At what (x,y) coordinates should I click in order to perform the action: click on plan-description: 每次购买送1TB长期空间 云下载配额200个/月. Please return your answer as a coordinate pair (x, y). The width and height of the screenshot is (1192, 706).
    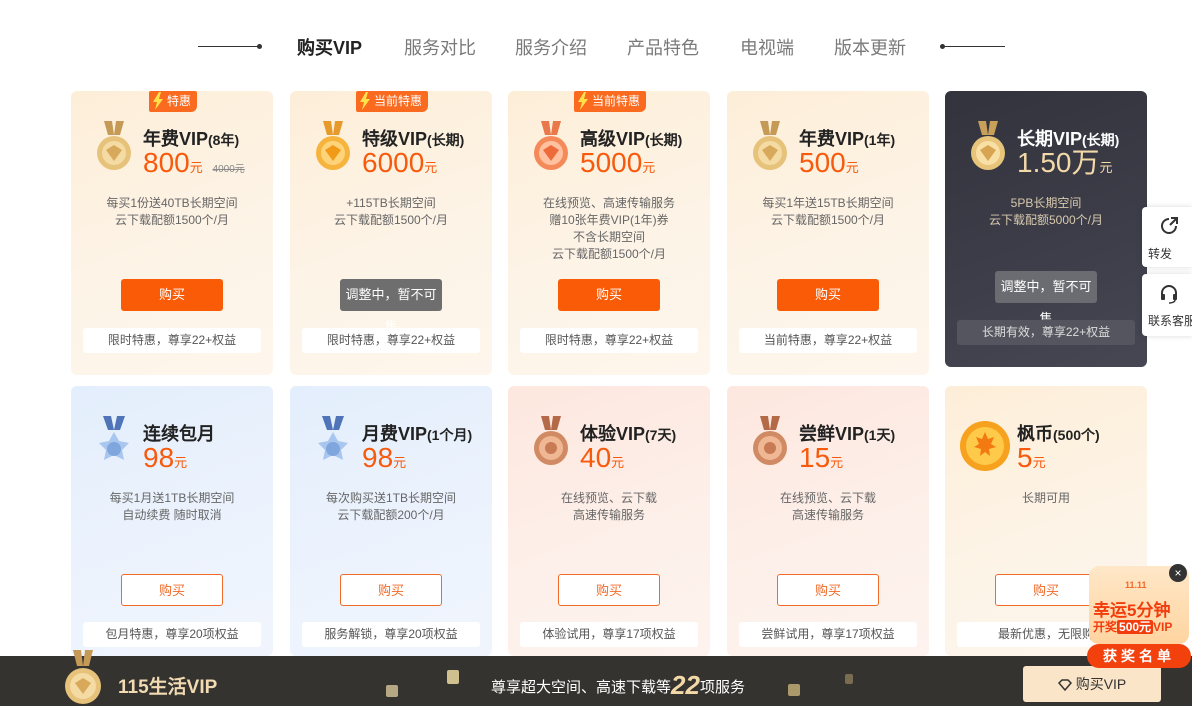
    Looking at the image, I should click on (390, 506).